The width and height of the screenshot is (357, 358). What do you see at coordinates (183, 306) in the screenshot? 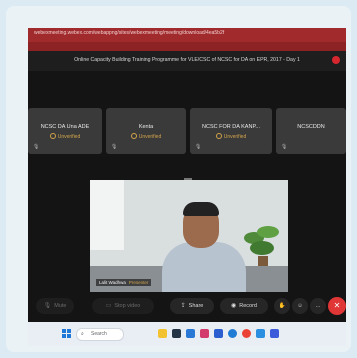
I see `share-icon: ⇪` at bounding box center [183, 306].